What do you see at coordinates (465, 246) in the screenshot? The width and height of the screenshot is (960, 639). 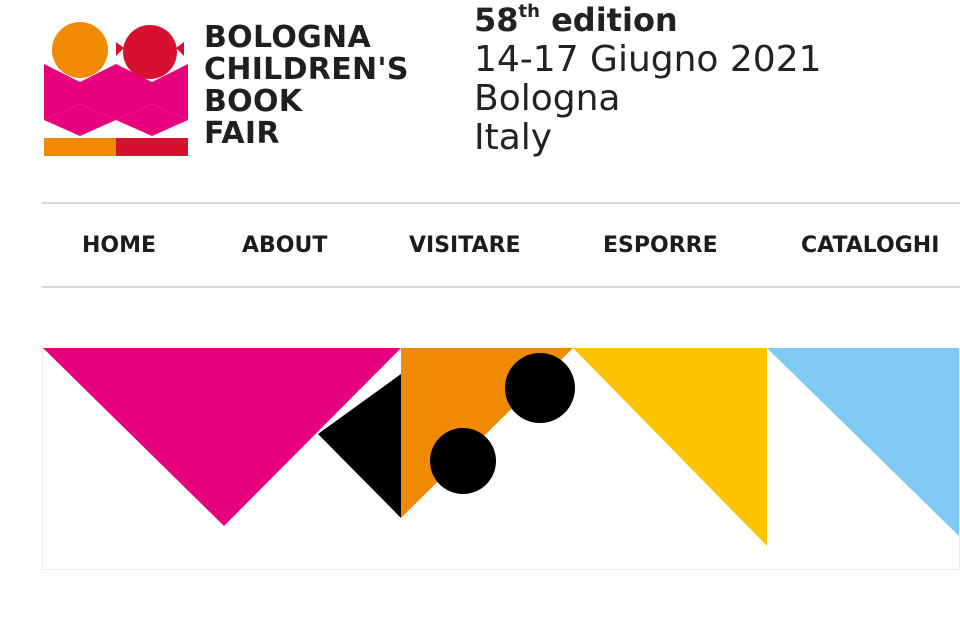 I see `nav-item-visitare: VISITARE` at bounding box center [465, 246].